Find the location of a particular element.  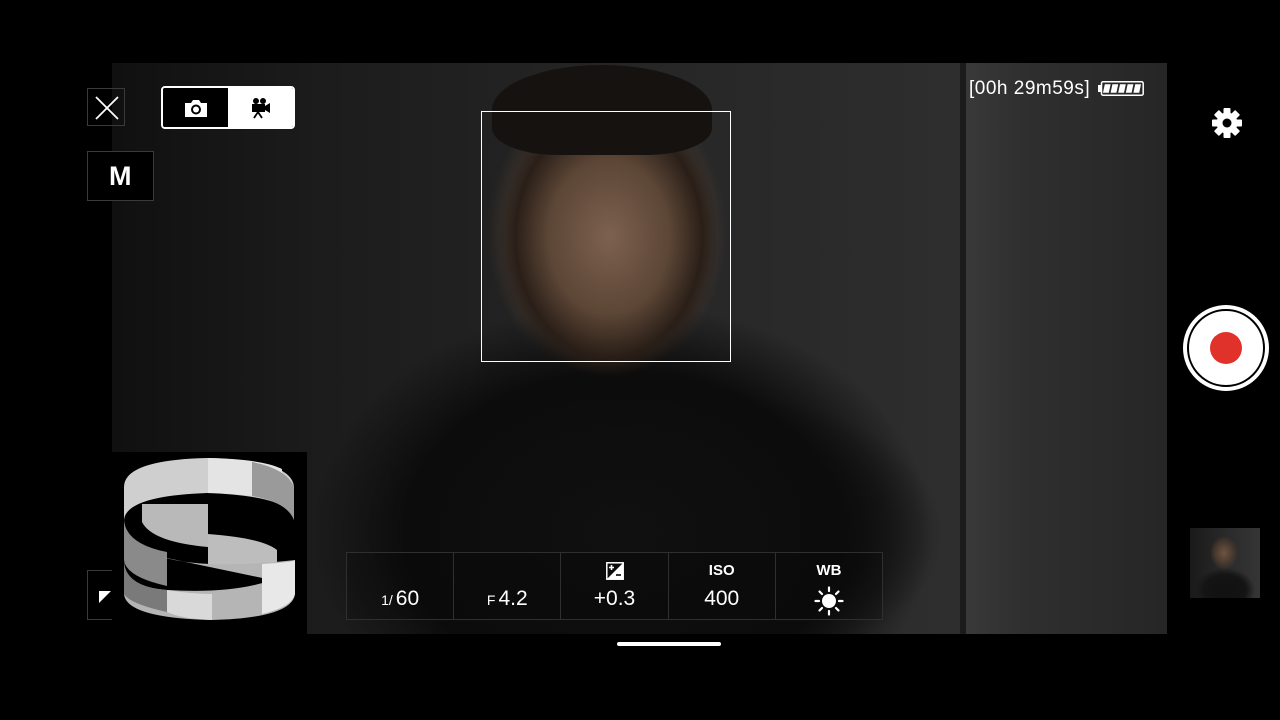

aperture-number: 4.2 is located at coordinates (513, 598).